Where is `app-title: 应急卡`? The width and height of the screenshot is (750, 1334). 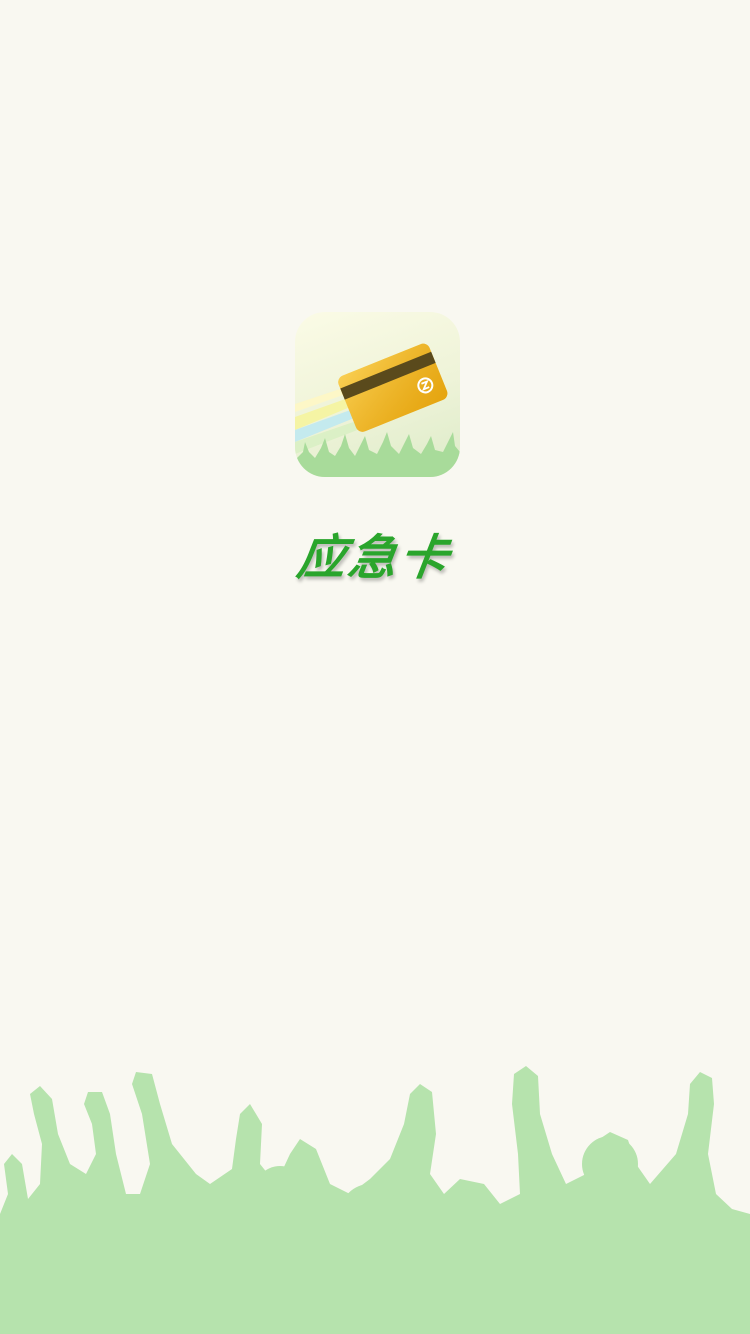
app-title: 应急卡 is located at coordinates (374, 558).